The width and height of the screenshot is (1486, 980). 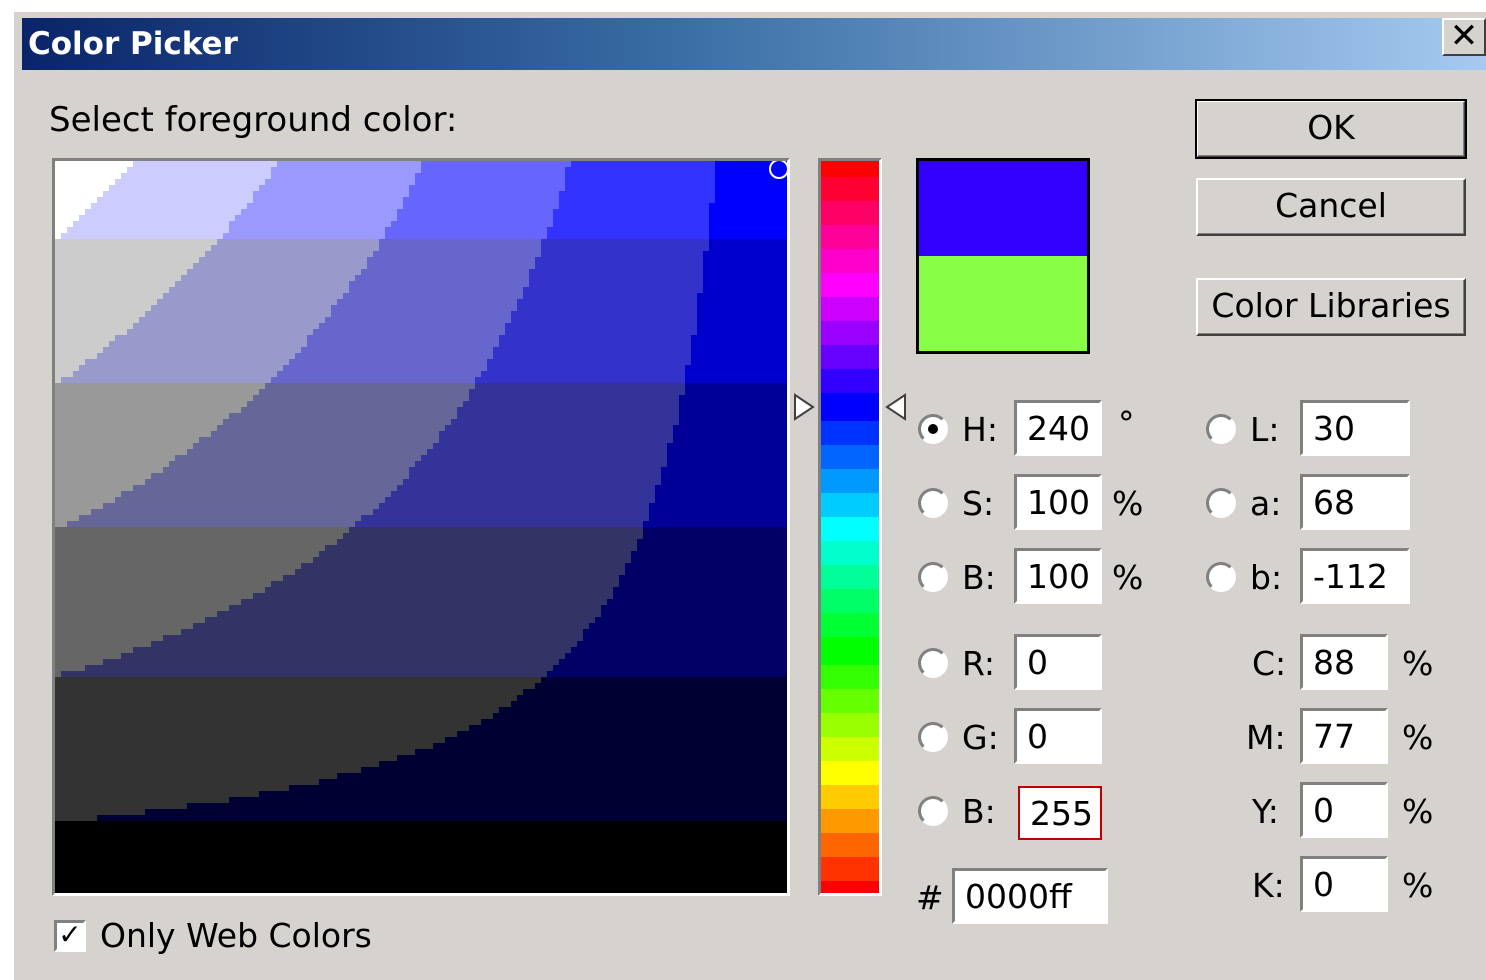 I want to click on window-title: Color Picker, so click(x=133, y=44).